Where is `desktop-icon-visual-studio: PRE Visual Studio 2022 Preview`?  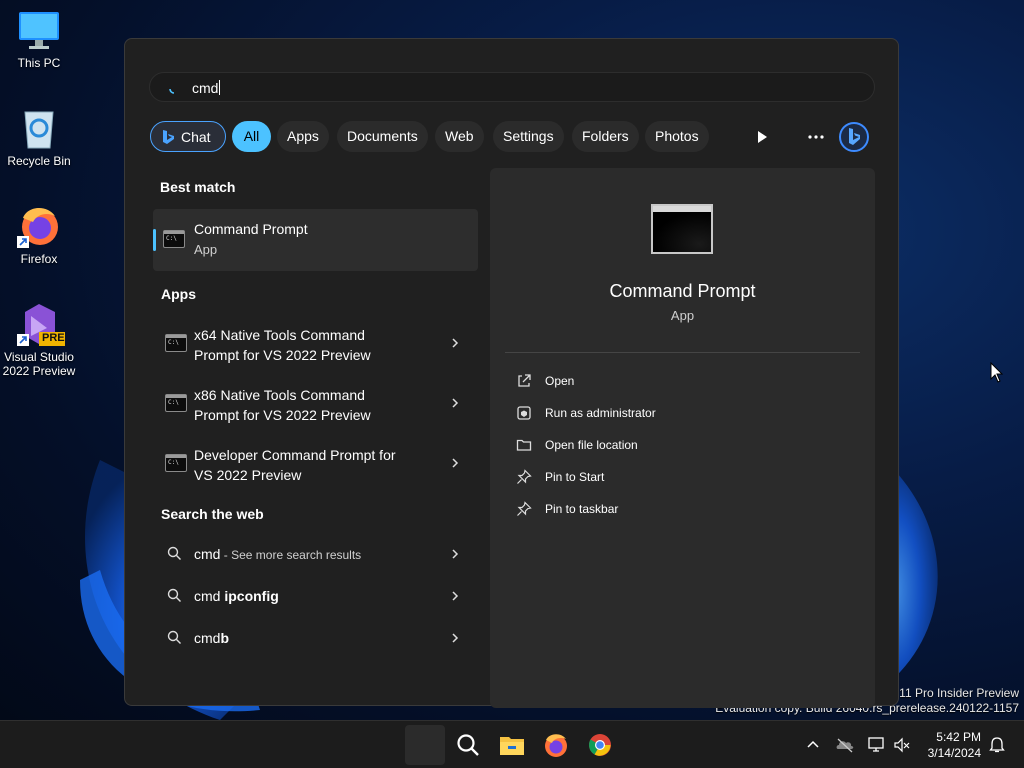 desktop-icon-visual-studio: PRE Visual Studio 2022 Preview is located at coordinates (39, 340).